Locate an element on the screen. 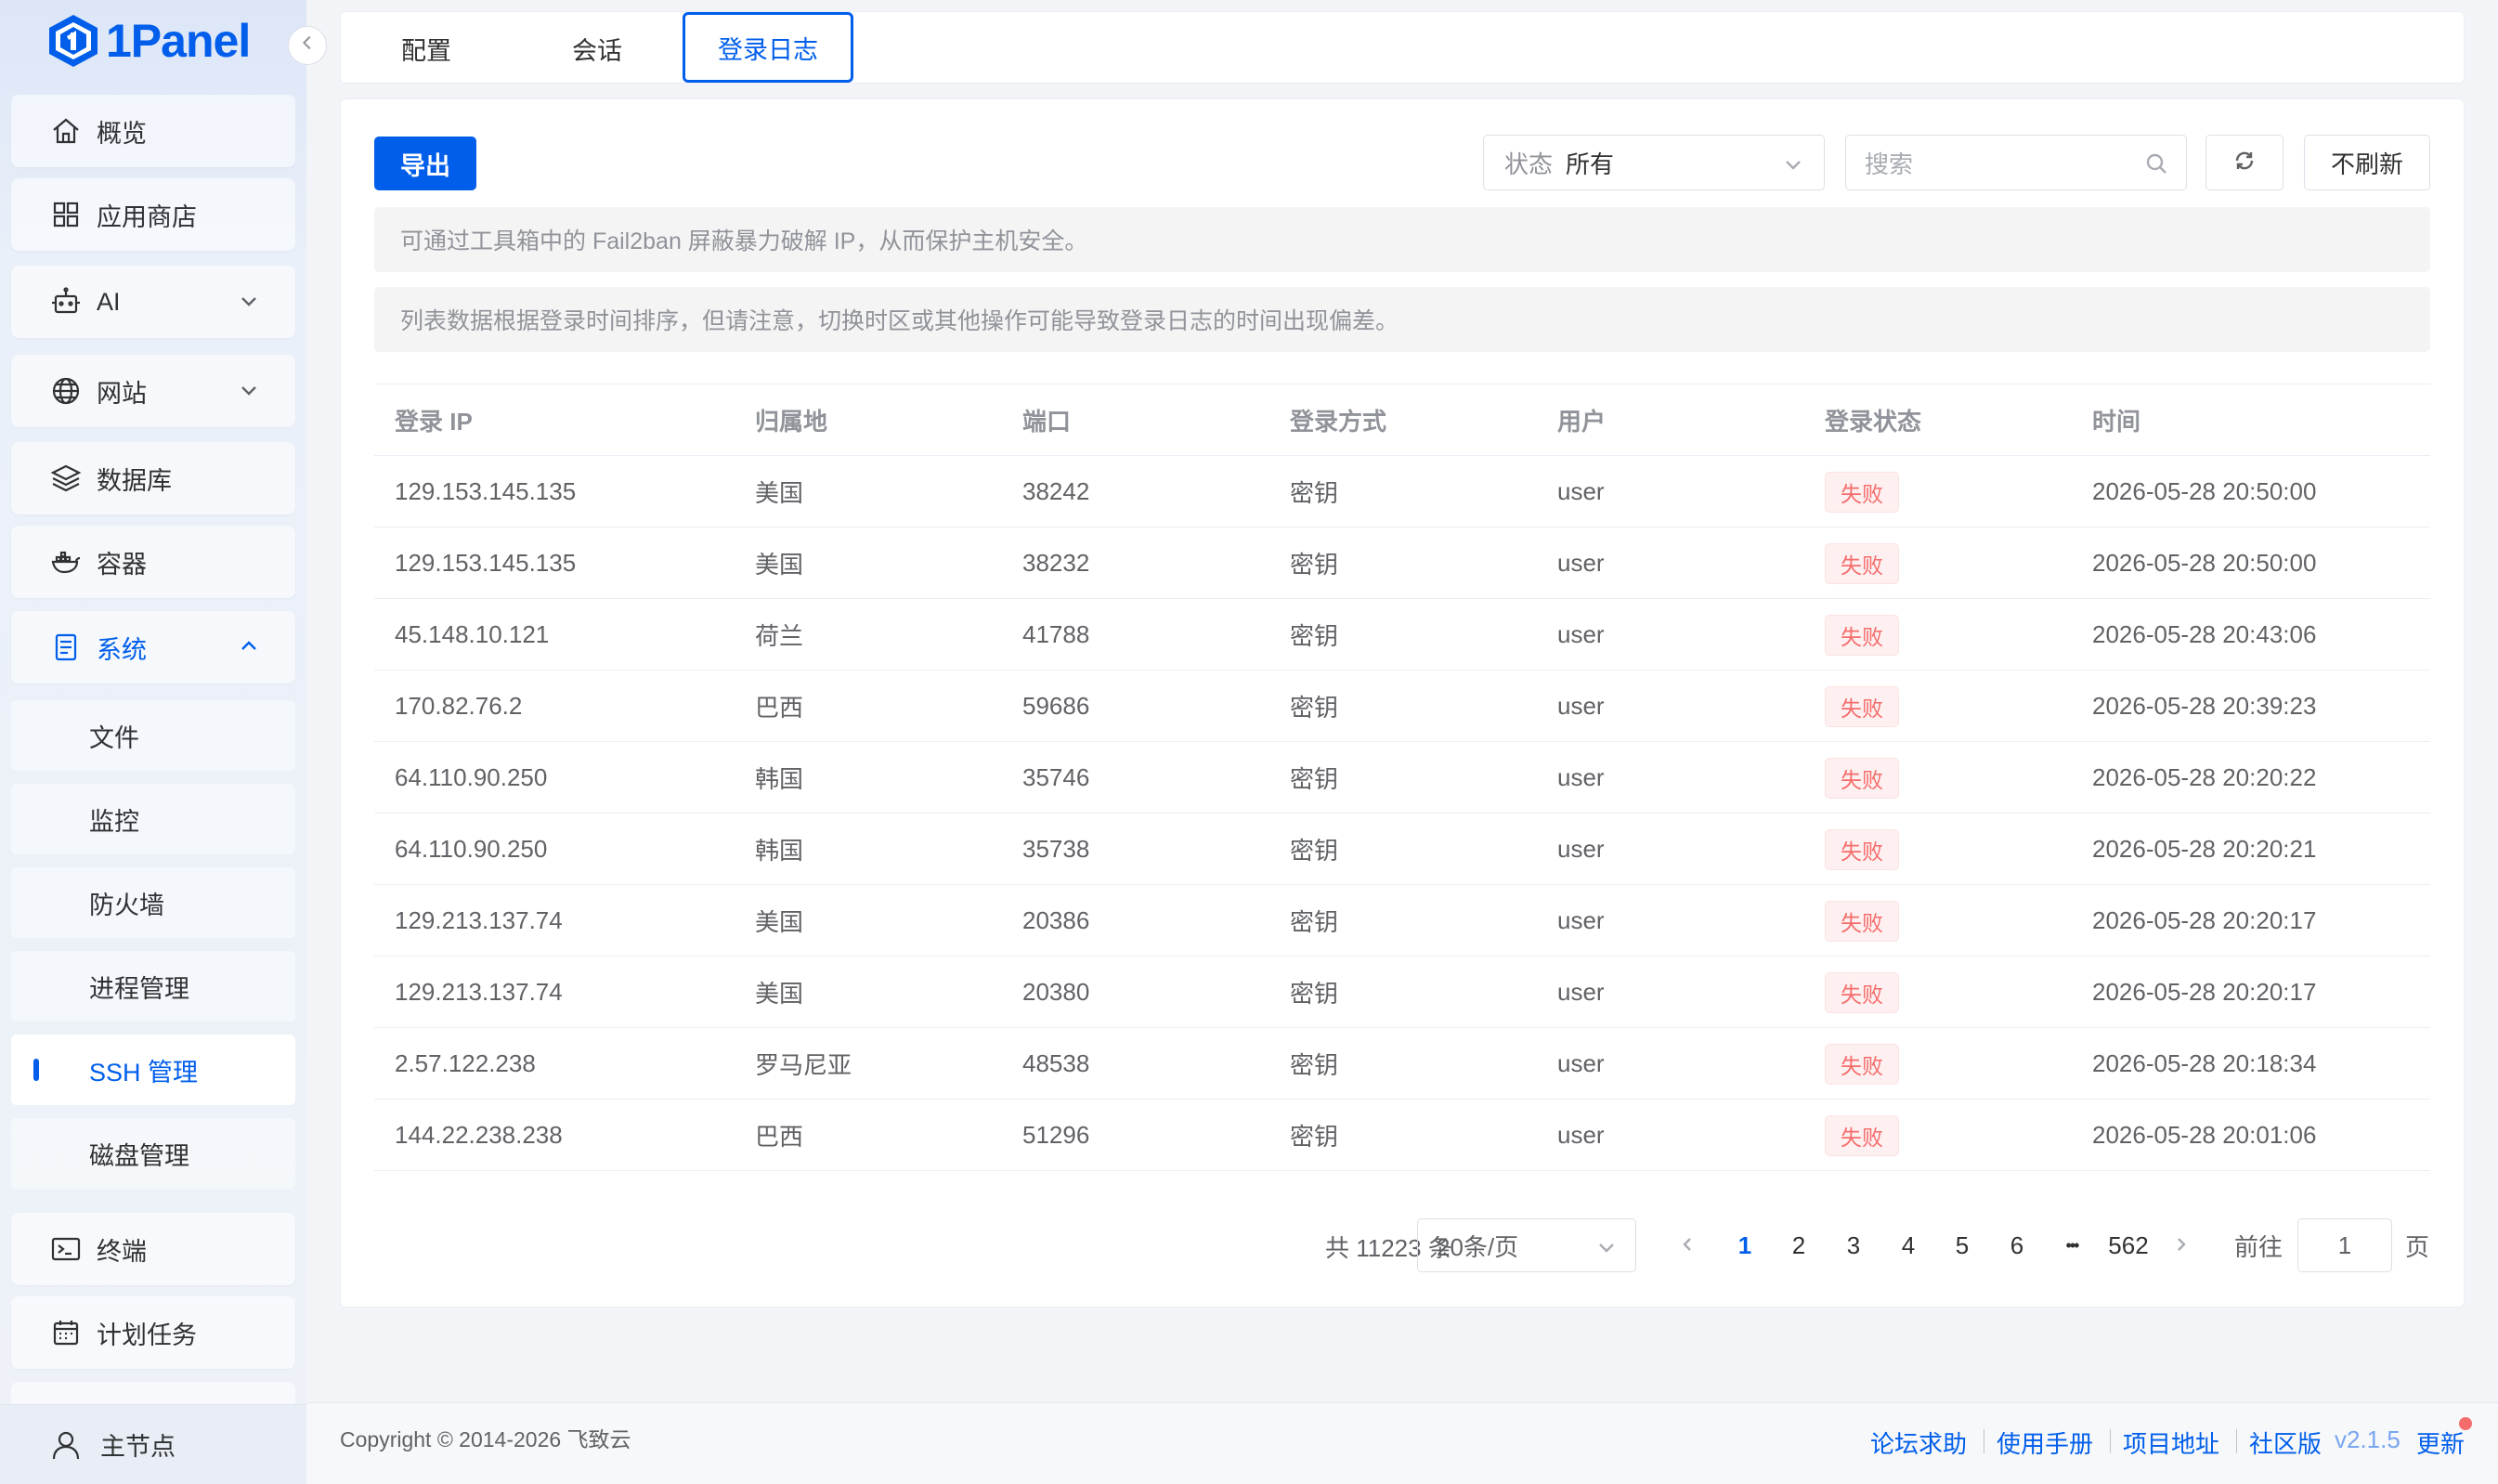 The width and height of the screenshot is (2498, 1484). cell-port: 38242 is located at coordinates (1056, 491).